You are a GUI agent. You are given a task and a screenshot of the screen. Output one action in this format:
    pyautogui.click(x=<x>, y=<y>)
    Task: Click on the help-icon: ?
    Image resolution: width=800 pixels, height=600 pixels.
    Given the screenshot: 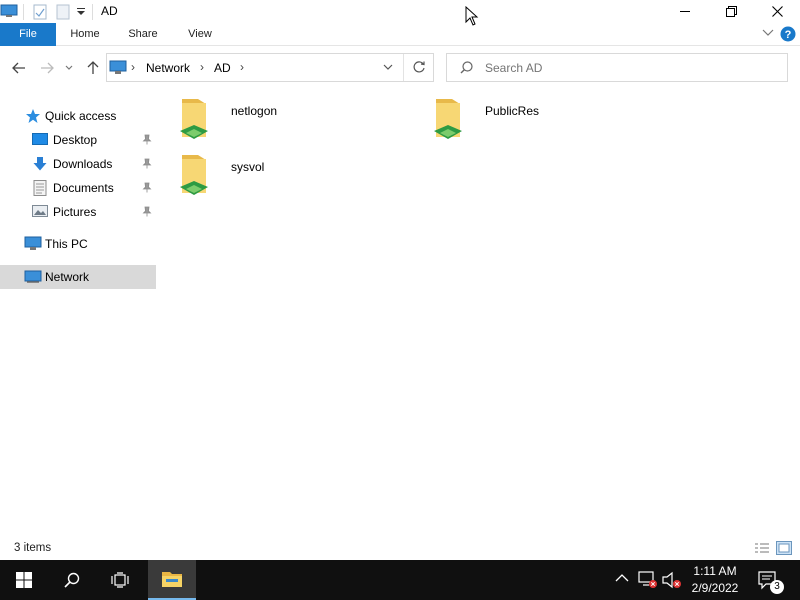 What is the action you would take?
    pyautogui.click(x=788, y=34)
    